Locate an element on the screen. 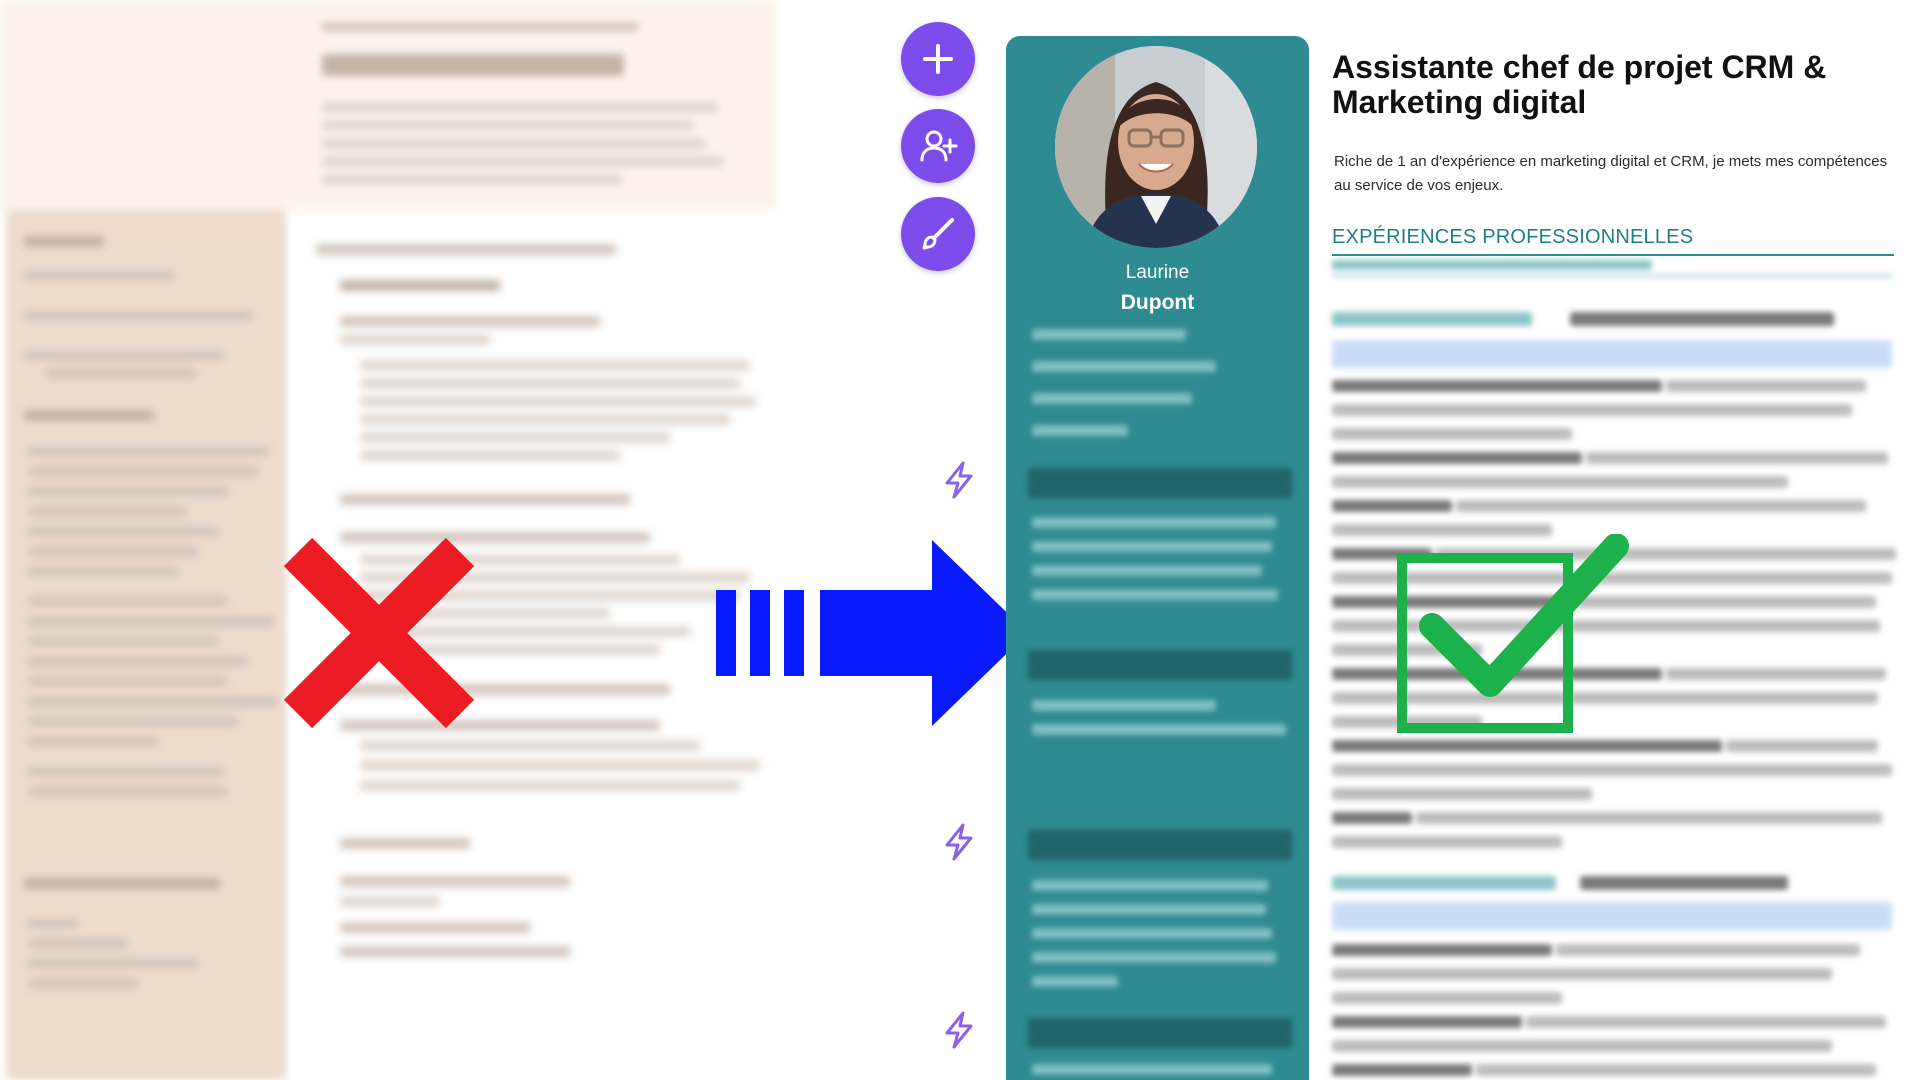 This screenshot has width=1920, height=1080. brush-icon is located at coordinates (938, 234).